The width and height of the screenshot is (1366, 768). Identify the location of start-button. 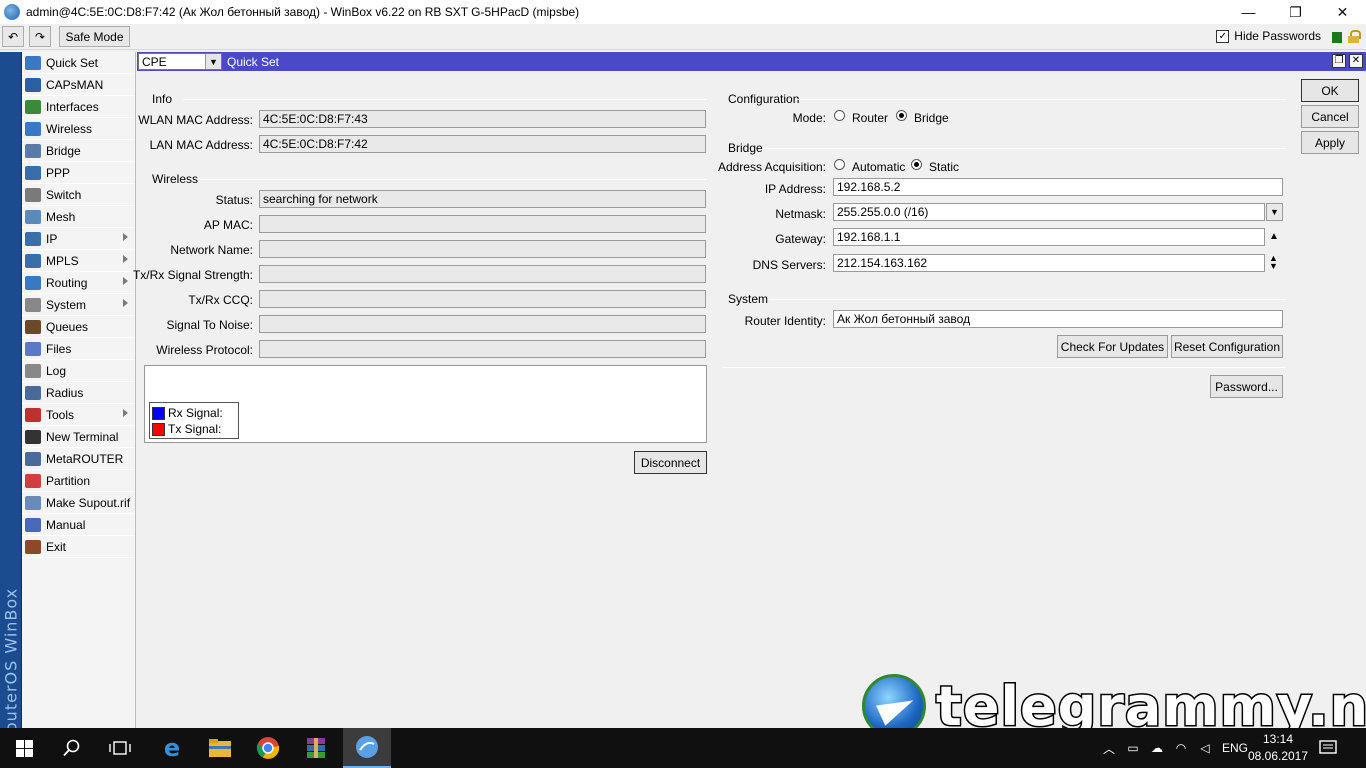
(24, 748).